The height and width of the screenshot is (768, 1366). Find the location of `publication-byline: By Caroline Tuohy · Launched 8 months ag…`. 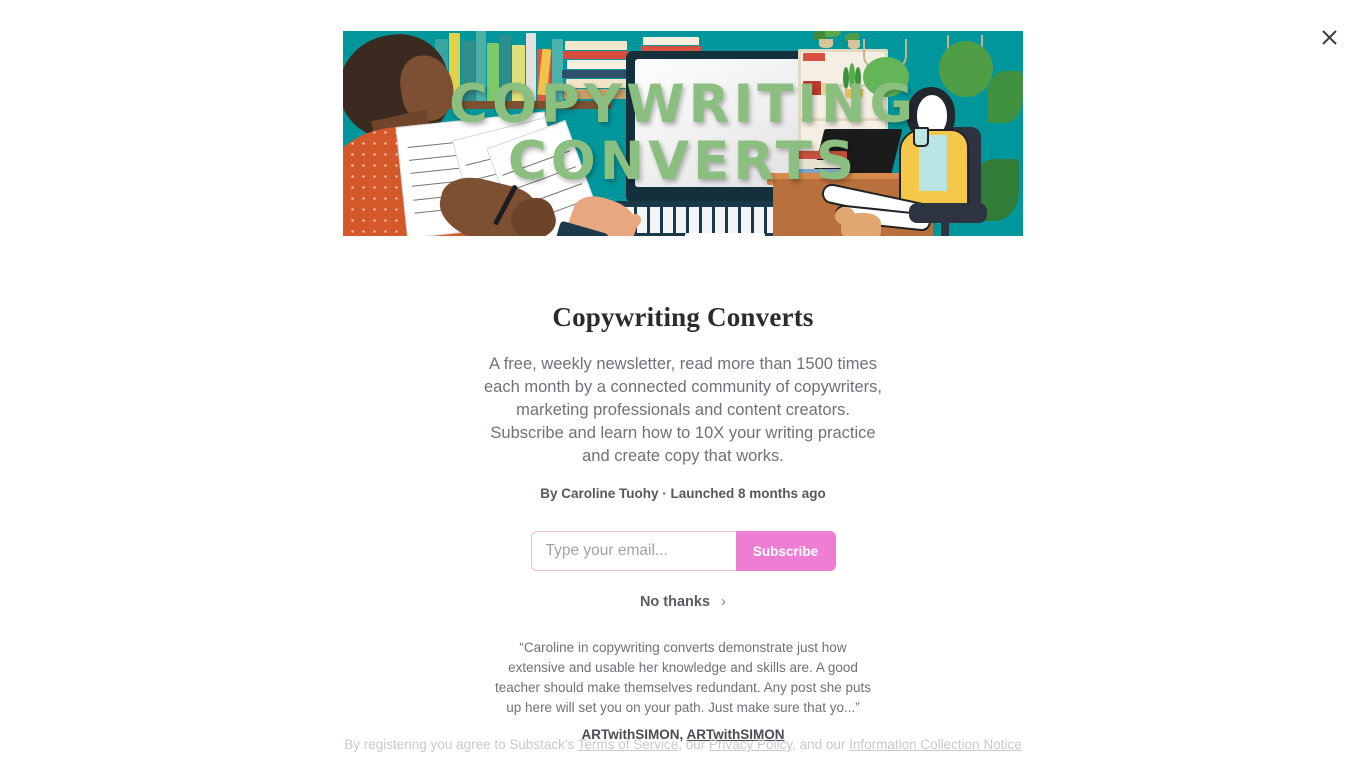

publication-byline: By Caroline Tuohy · Launched 8 months ag… is located at coordinates (683, 493).